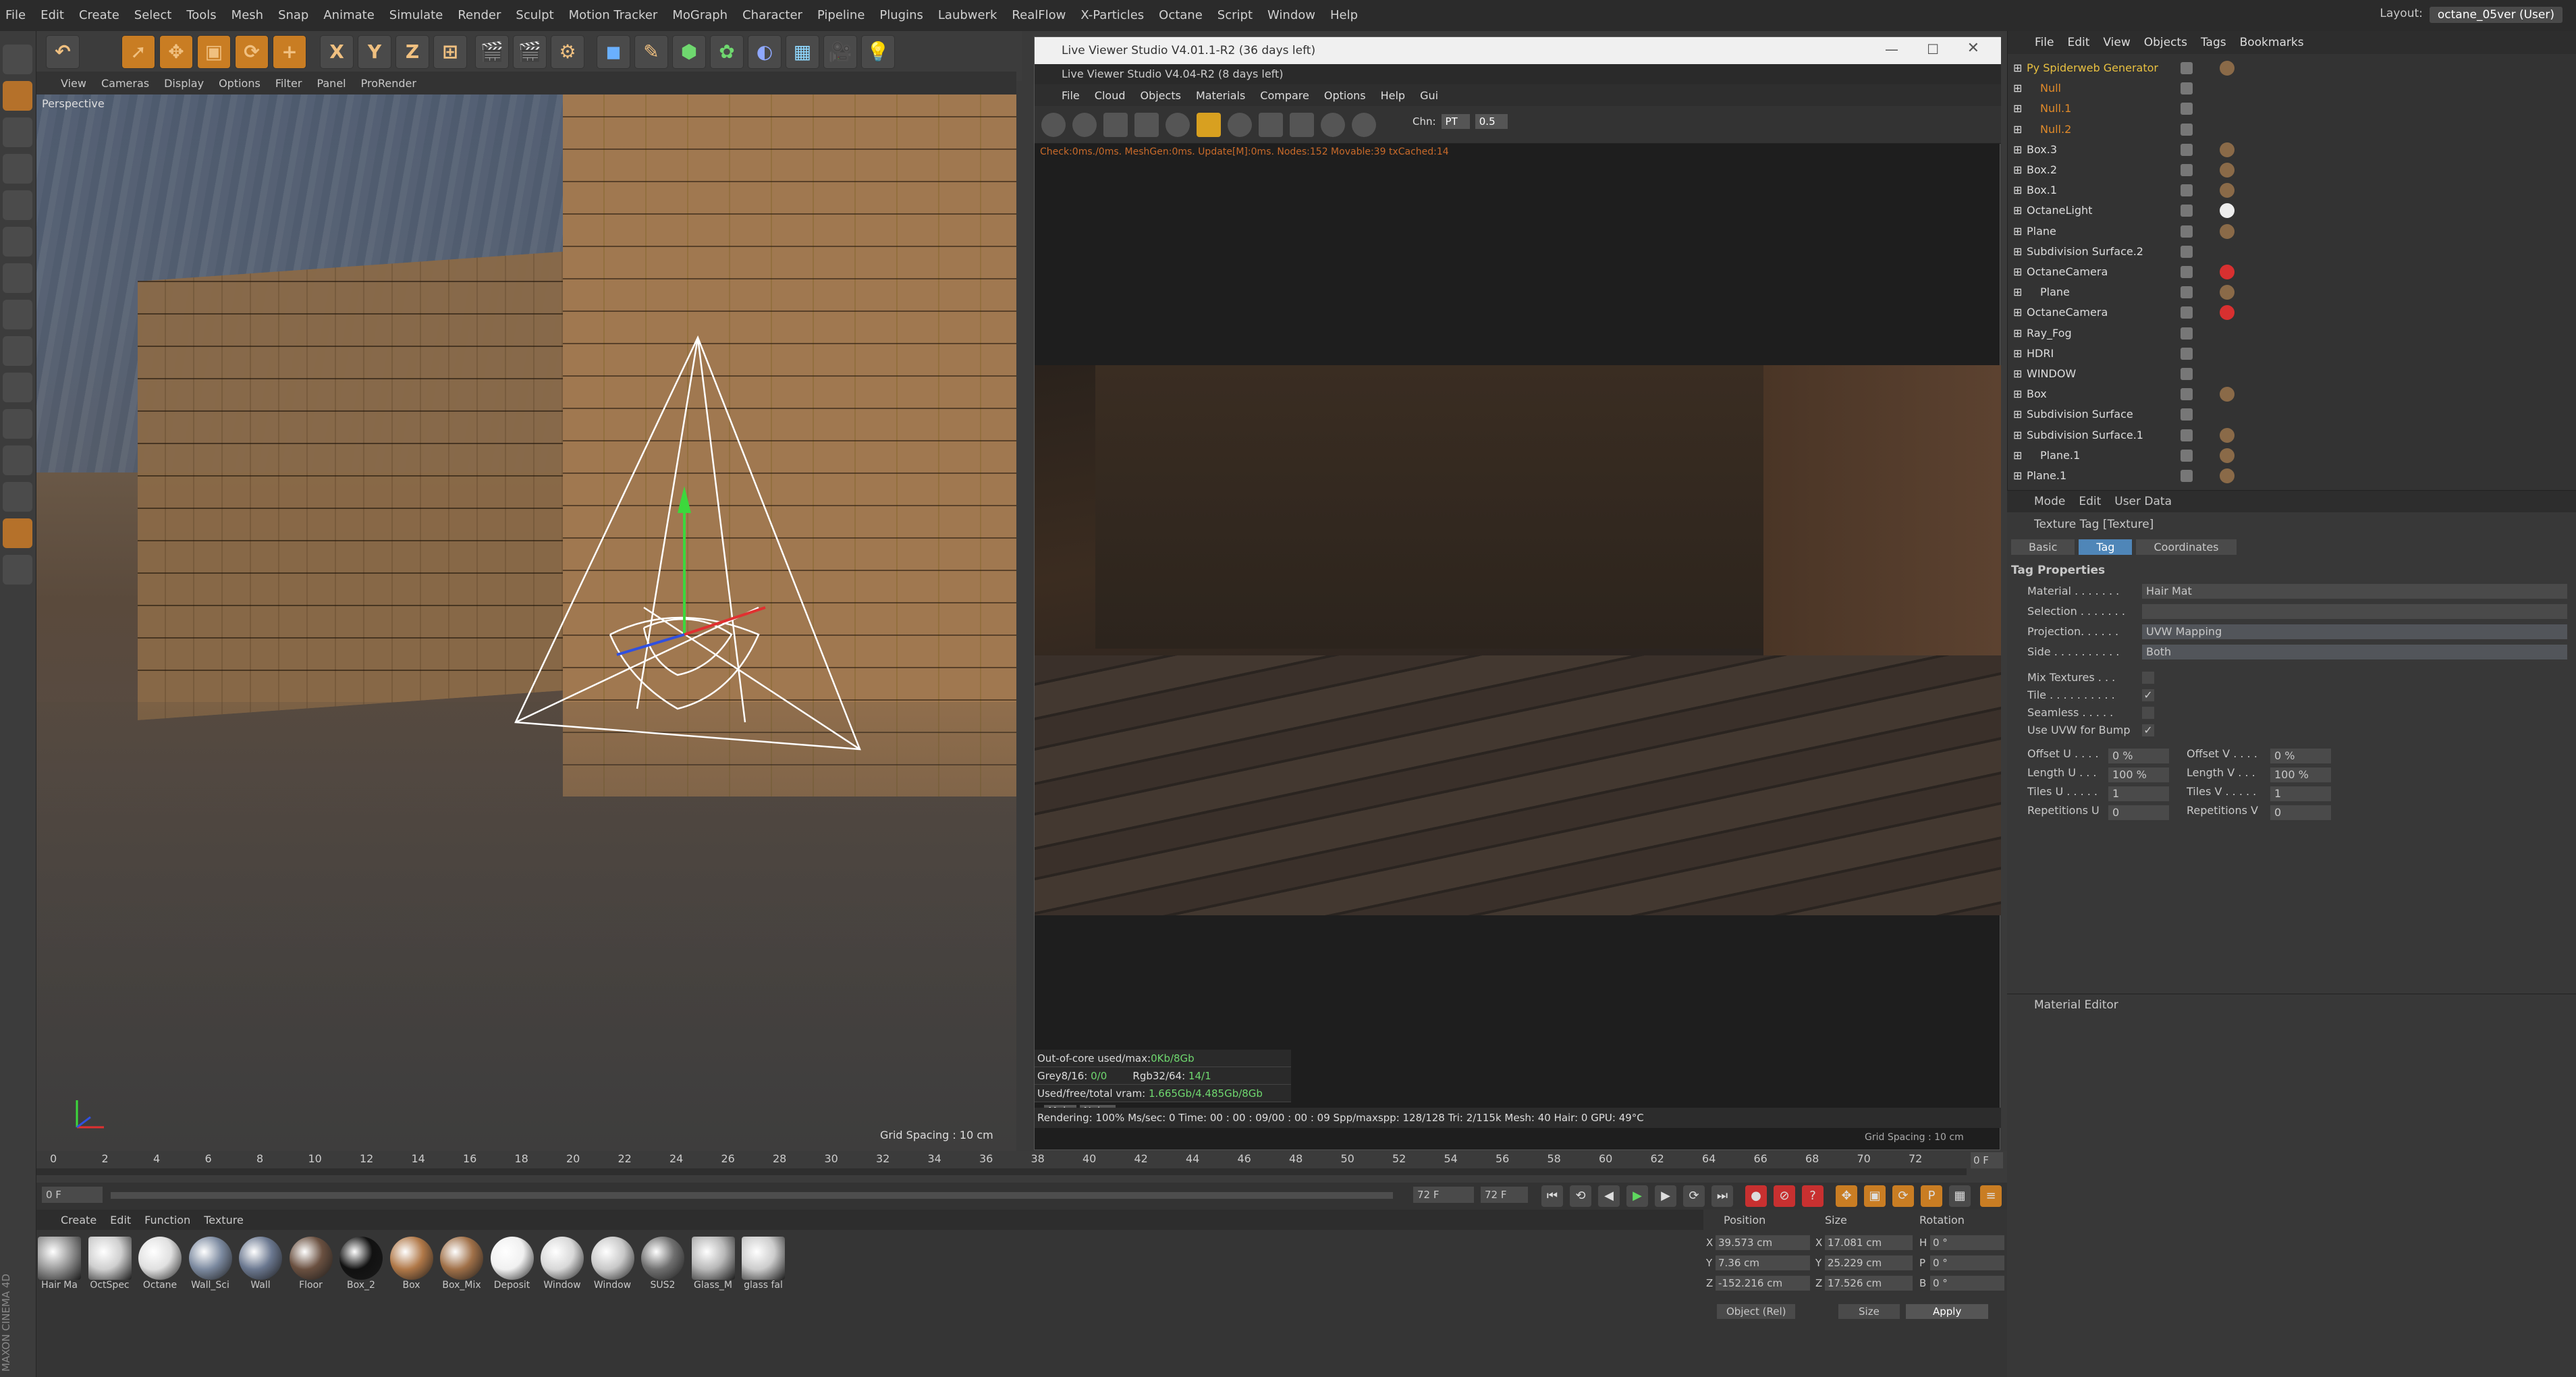 Image resolution: width=2576 pixels, height=1377 pixels. What do you see at coordinates (2116, 42) in the screenshot?
I see `om-menu-view: View` at bounding box center [2116, 42].